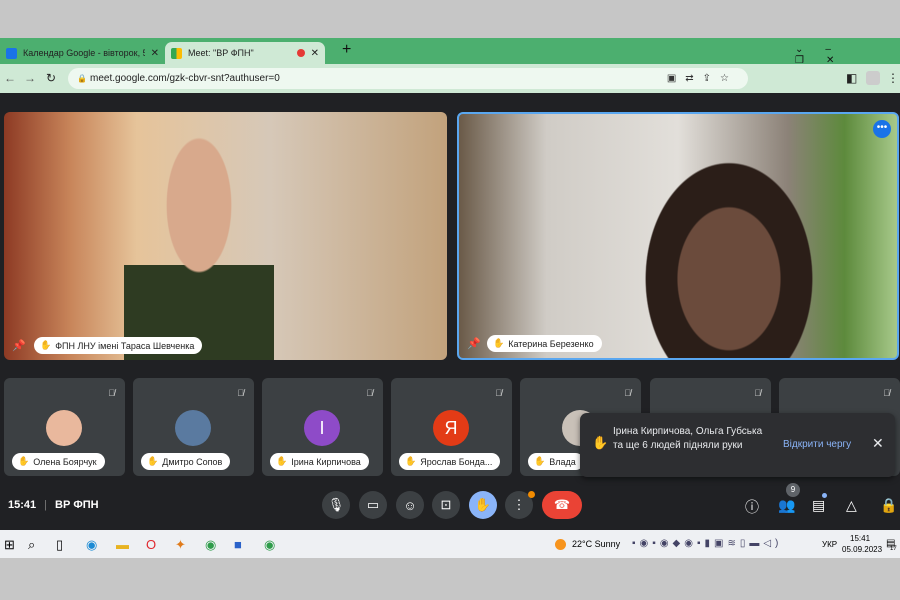 The height and width of the screenshot is (600, 900). I want to click on windows-start-icon: ⊞, so click(9, 545).